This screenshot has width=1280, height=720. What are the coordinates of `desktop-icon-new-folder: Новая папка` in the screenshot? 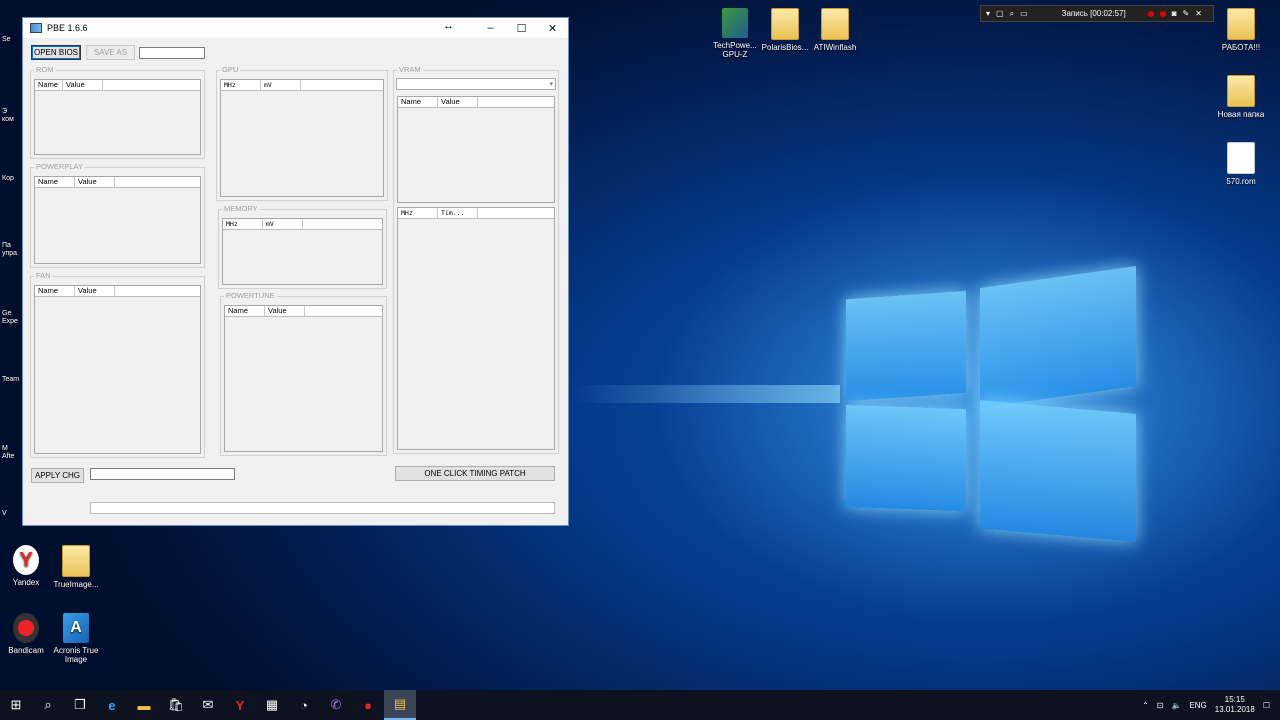 It's located at (1241, 97).